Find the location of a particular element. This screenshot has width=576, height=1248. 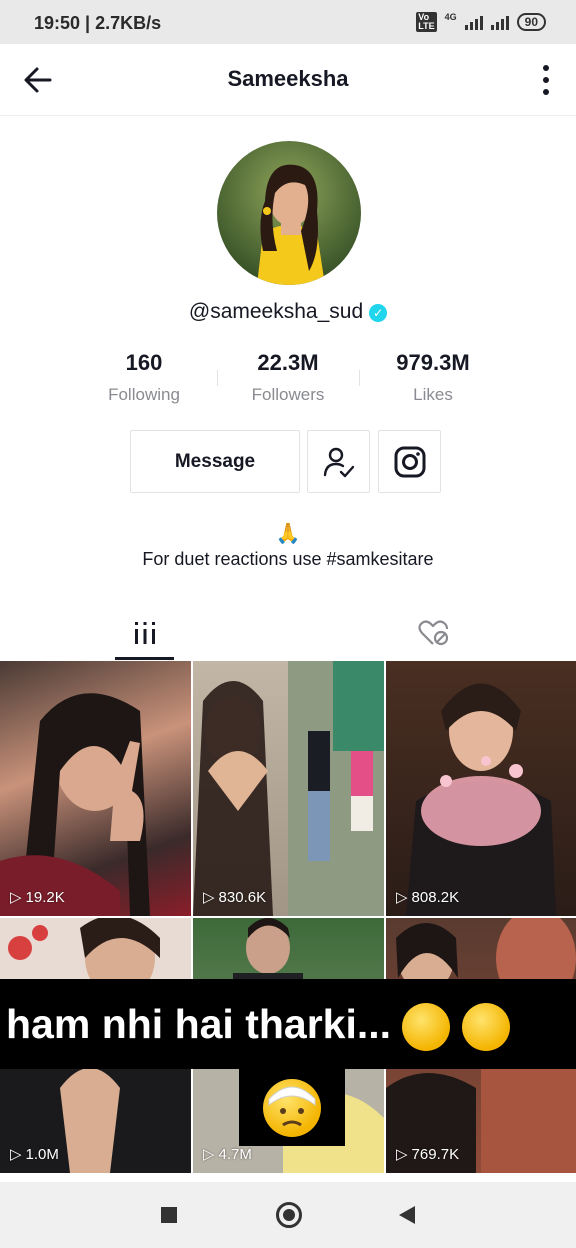

person-check-icon is located at coordinates (338, 462).